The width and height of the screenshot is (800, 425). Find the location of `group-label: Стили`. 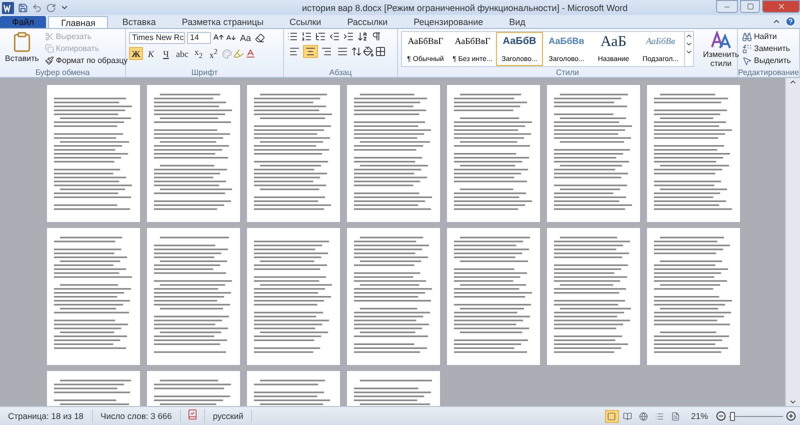

group-label: Стили is located at coordinates (567, 72).